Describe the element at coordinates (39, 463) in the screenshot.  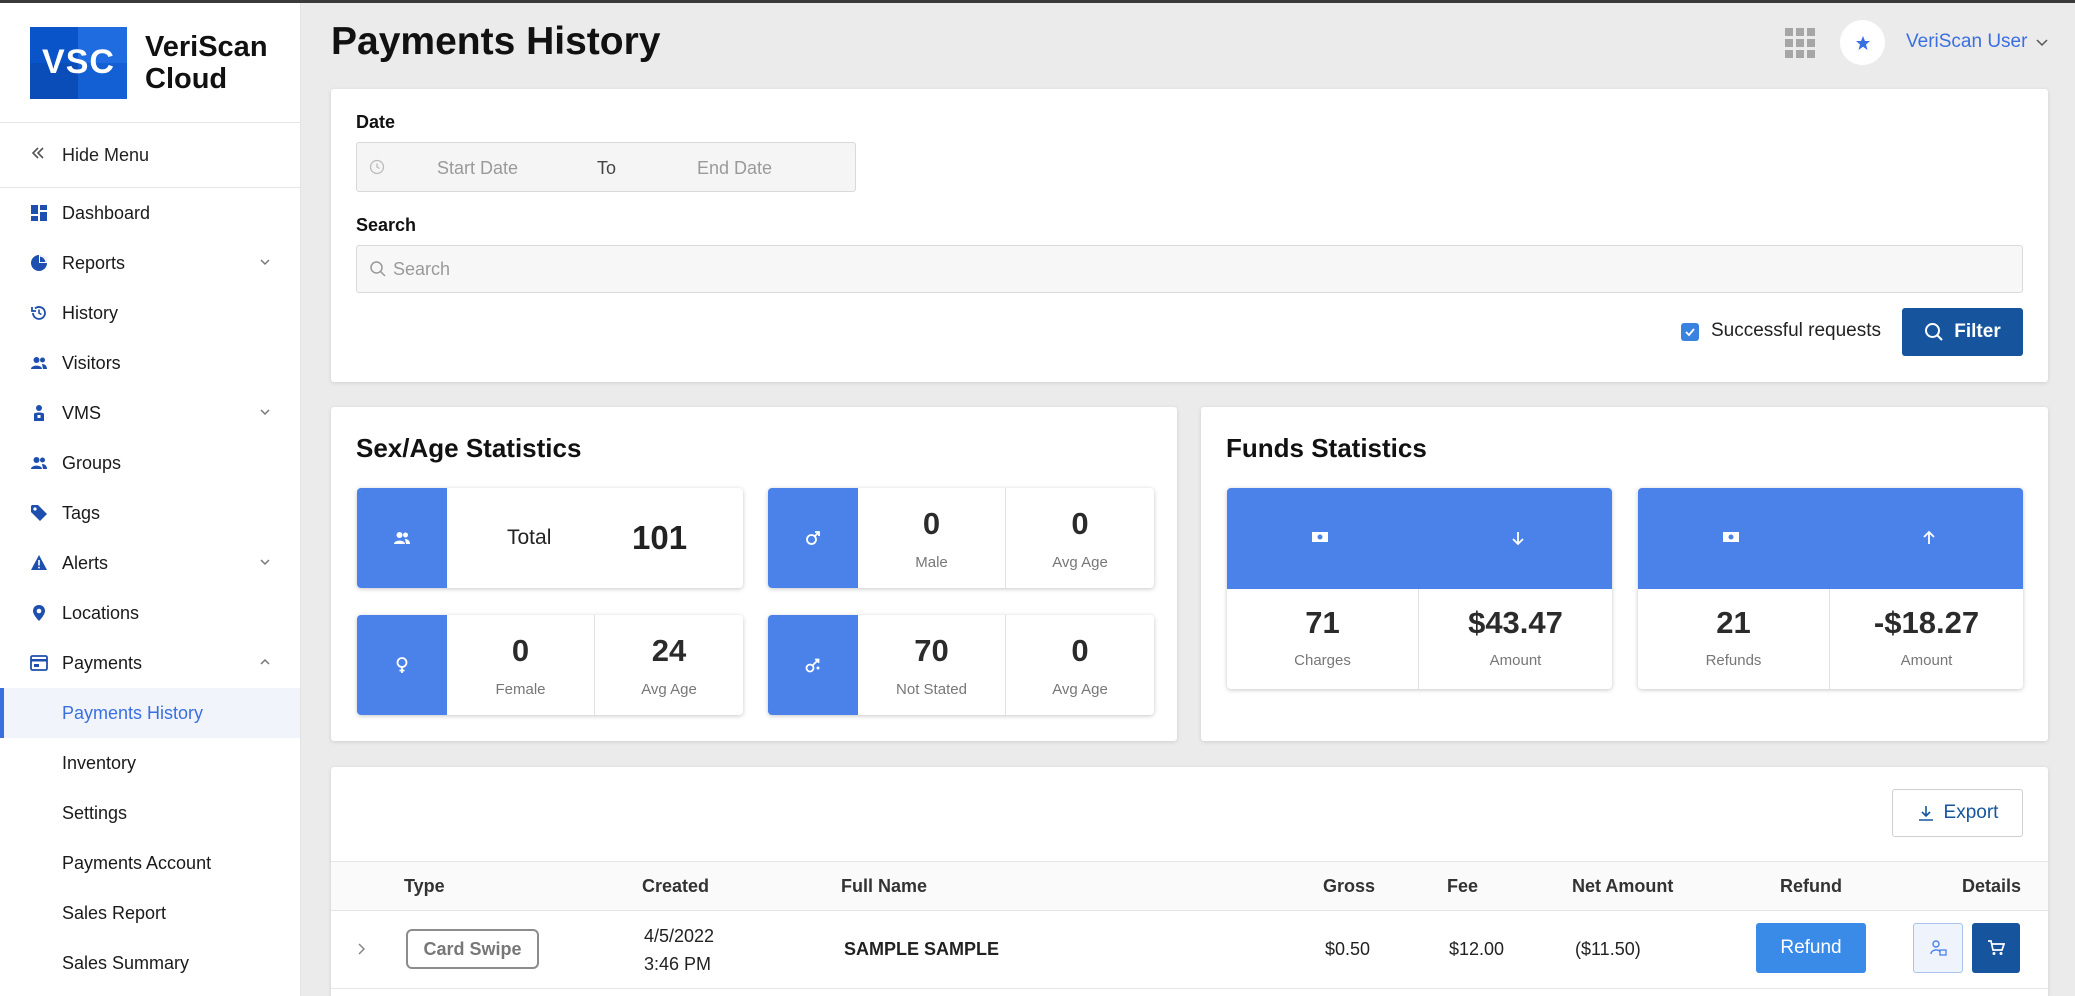
I see `group-icon` at that location.